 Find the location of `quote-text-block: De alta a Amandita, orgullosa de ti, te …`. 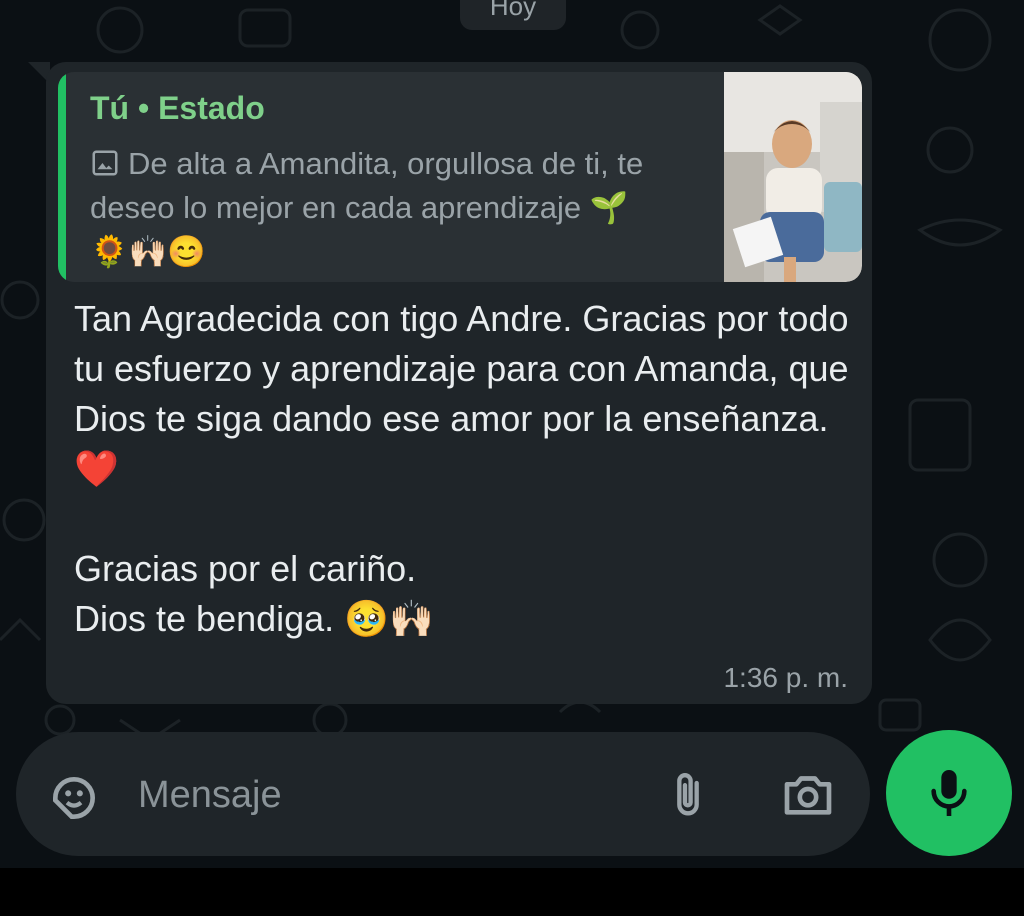

quote-text-block: De alta a Amandita, orgullosa de ti, te … is located at coordinates (370, 208).